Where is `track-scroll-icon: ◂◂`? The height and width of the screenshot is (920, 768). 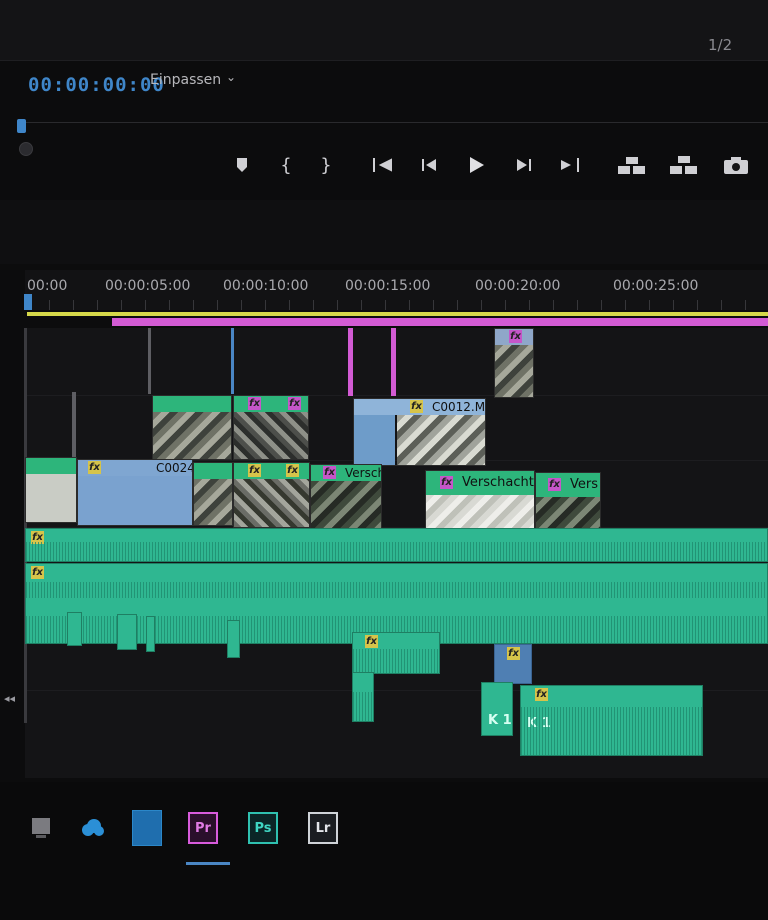
track-scroll-icon: ◂◂ is located at coordinates (9, 698).